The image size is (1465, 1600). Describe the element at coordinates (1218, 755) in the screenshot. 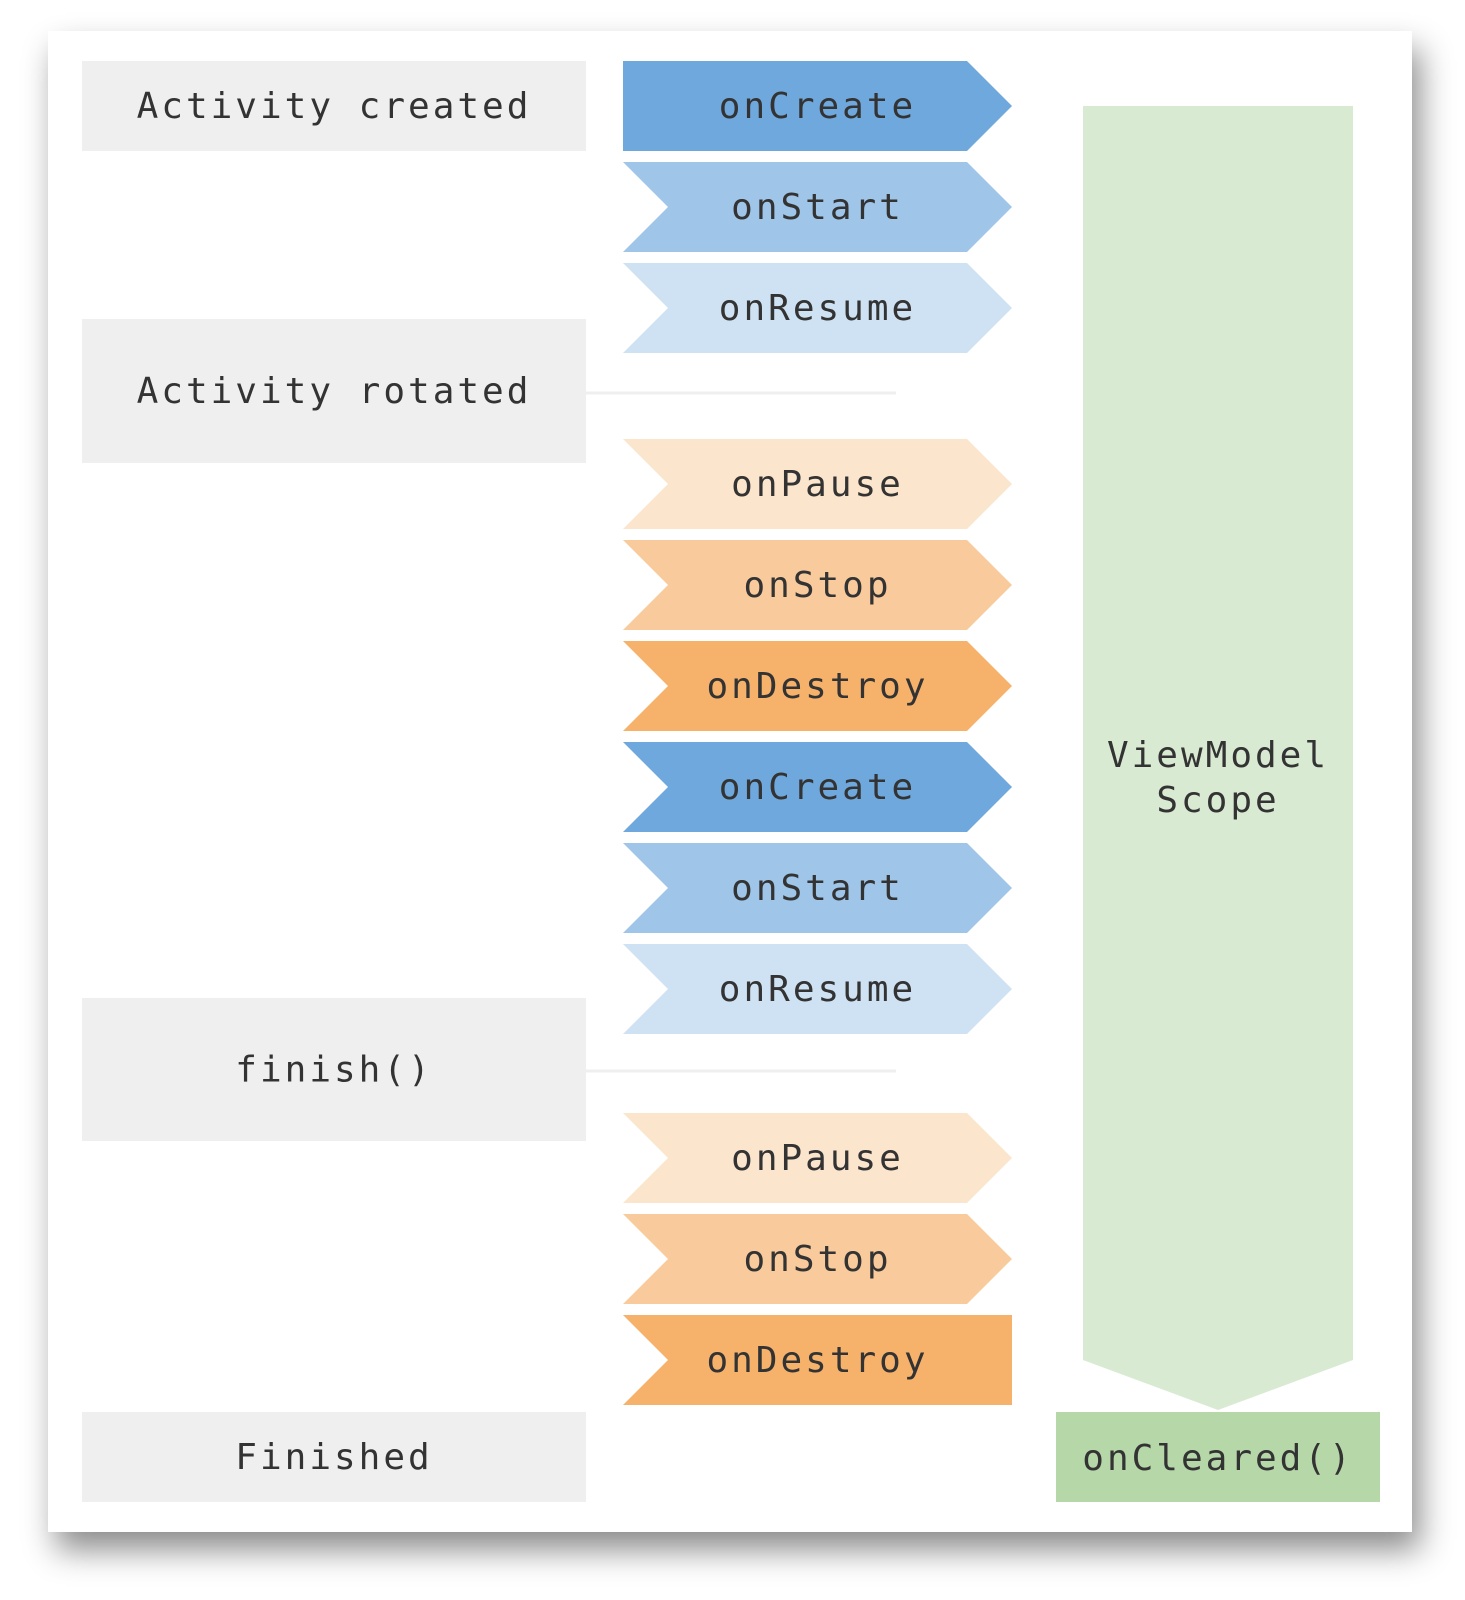

I see `viewmodel-scope-label-line1: ViewModel` at that location.